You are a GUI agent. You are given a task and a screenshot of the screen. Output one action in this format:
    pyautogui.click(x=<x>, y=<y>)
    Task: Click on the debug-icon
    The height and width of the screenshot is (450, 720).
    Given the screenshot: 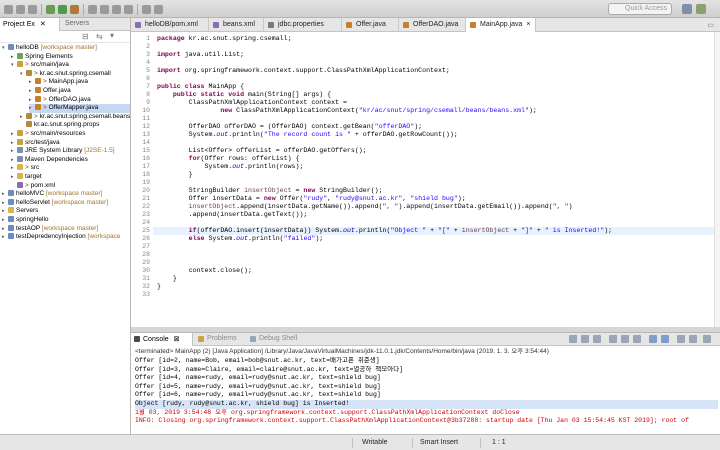 What is the action you would take?
    pyautogui.click(x=50, y=9)
    